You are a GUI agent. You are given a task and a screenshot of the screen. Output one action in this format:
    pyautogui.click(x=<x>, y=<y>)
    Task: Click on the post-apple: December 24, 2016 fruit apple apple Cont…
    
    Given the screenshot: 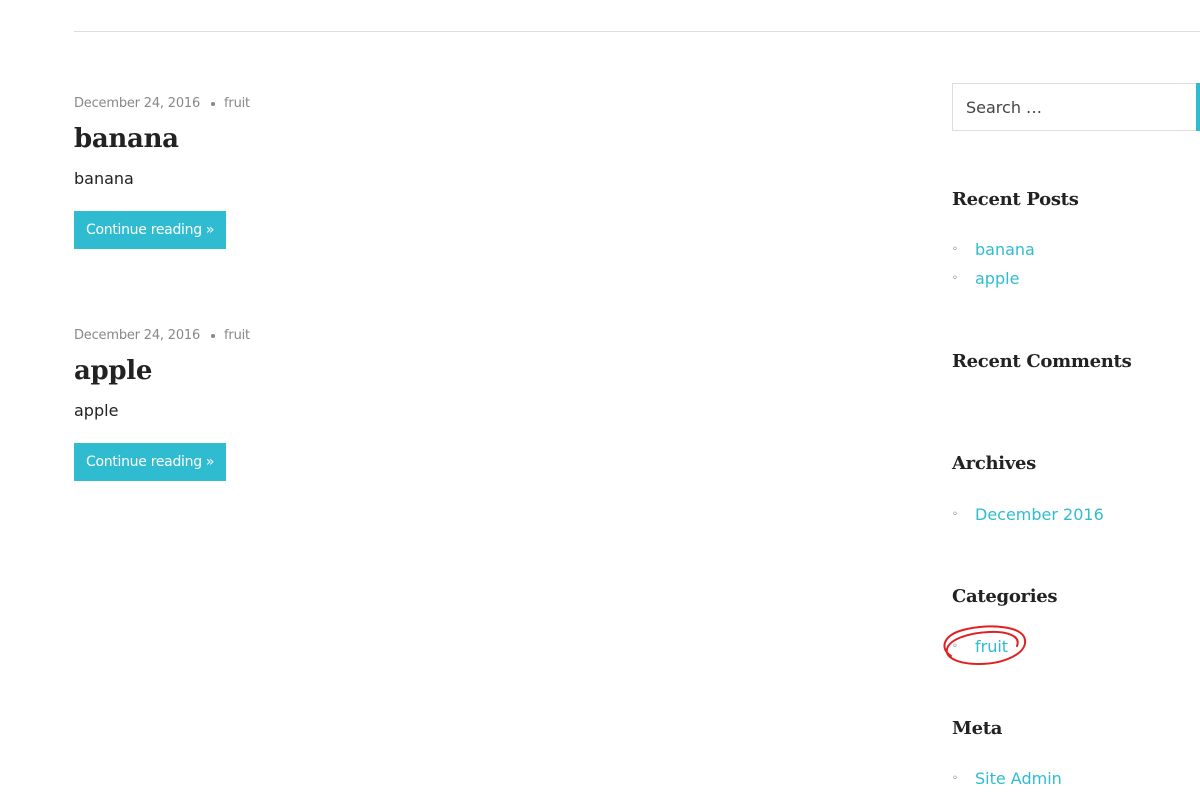 What is the action you would take?
    pyautogui.click(x=424, y=402)
    